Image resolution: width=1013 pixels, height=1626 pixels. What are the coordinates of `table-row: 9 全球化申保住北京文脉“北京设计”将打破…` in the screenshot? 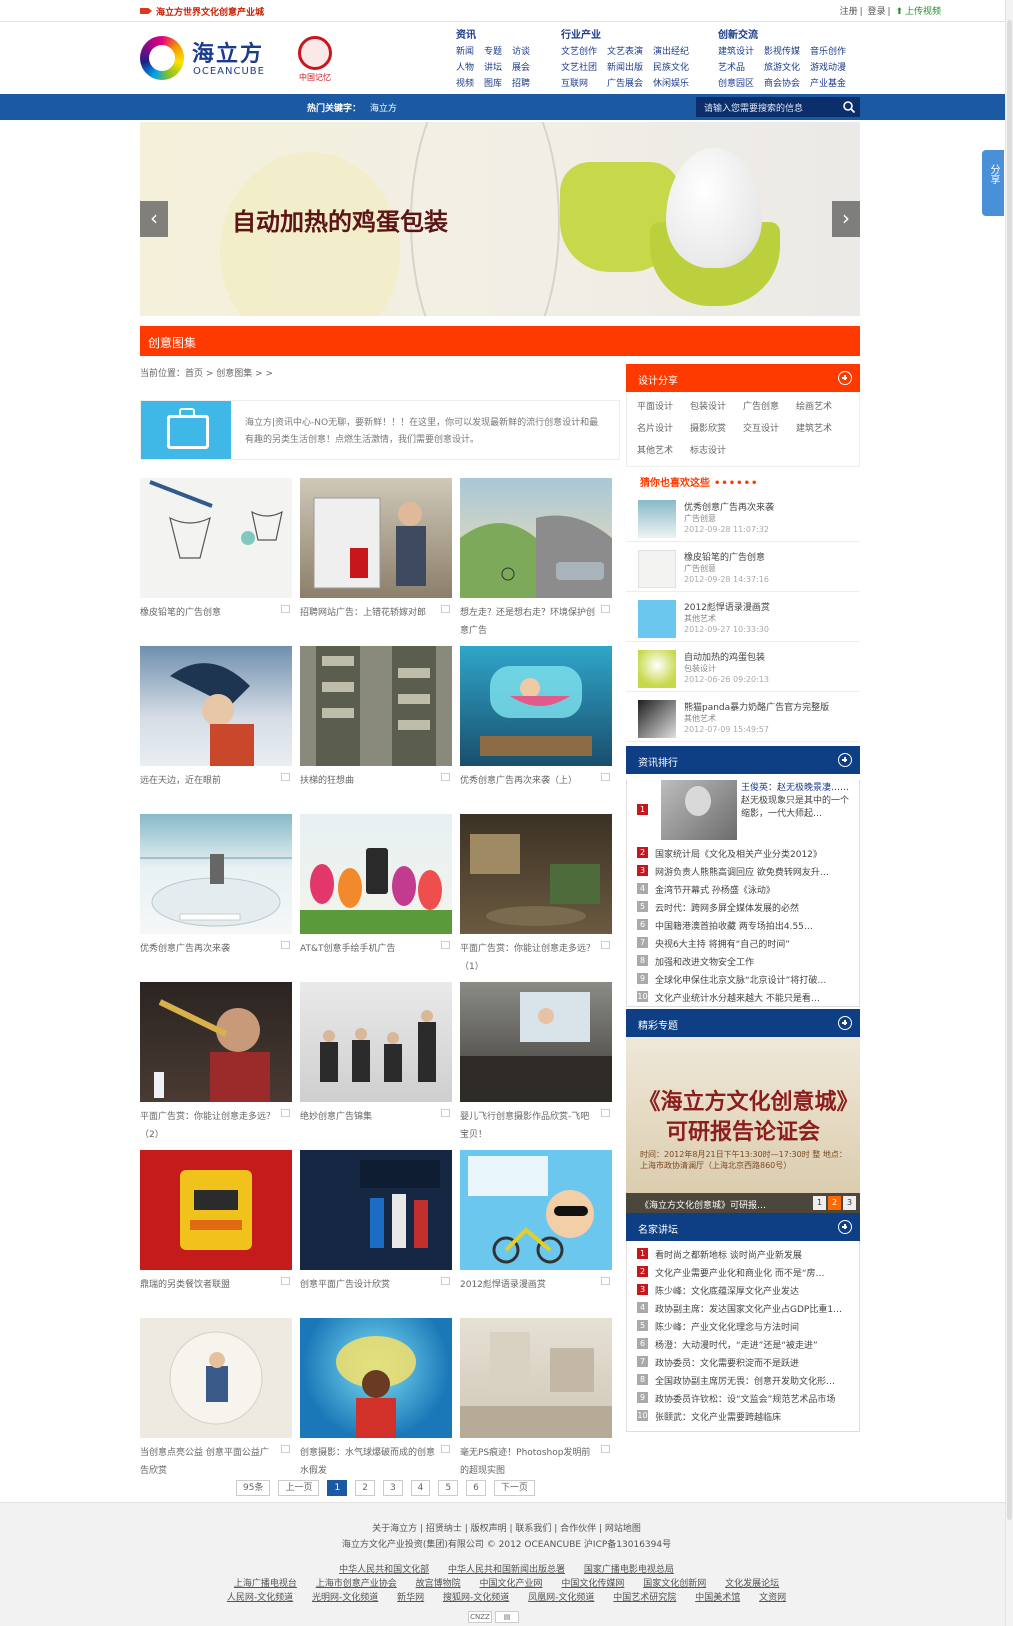 It's located at (743, 979).